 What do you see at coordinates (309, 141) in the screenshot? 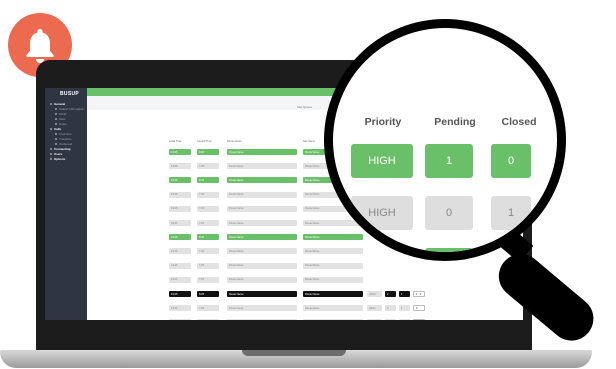
I see `column-header: Site Name` at bounding box center [309, 141].